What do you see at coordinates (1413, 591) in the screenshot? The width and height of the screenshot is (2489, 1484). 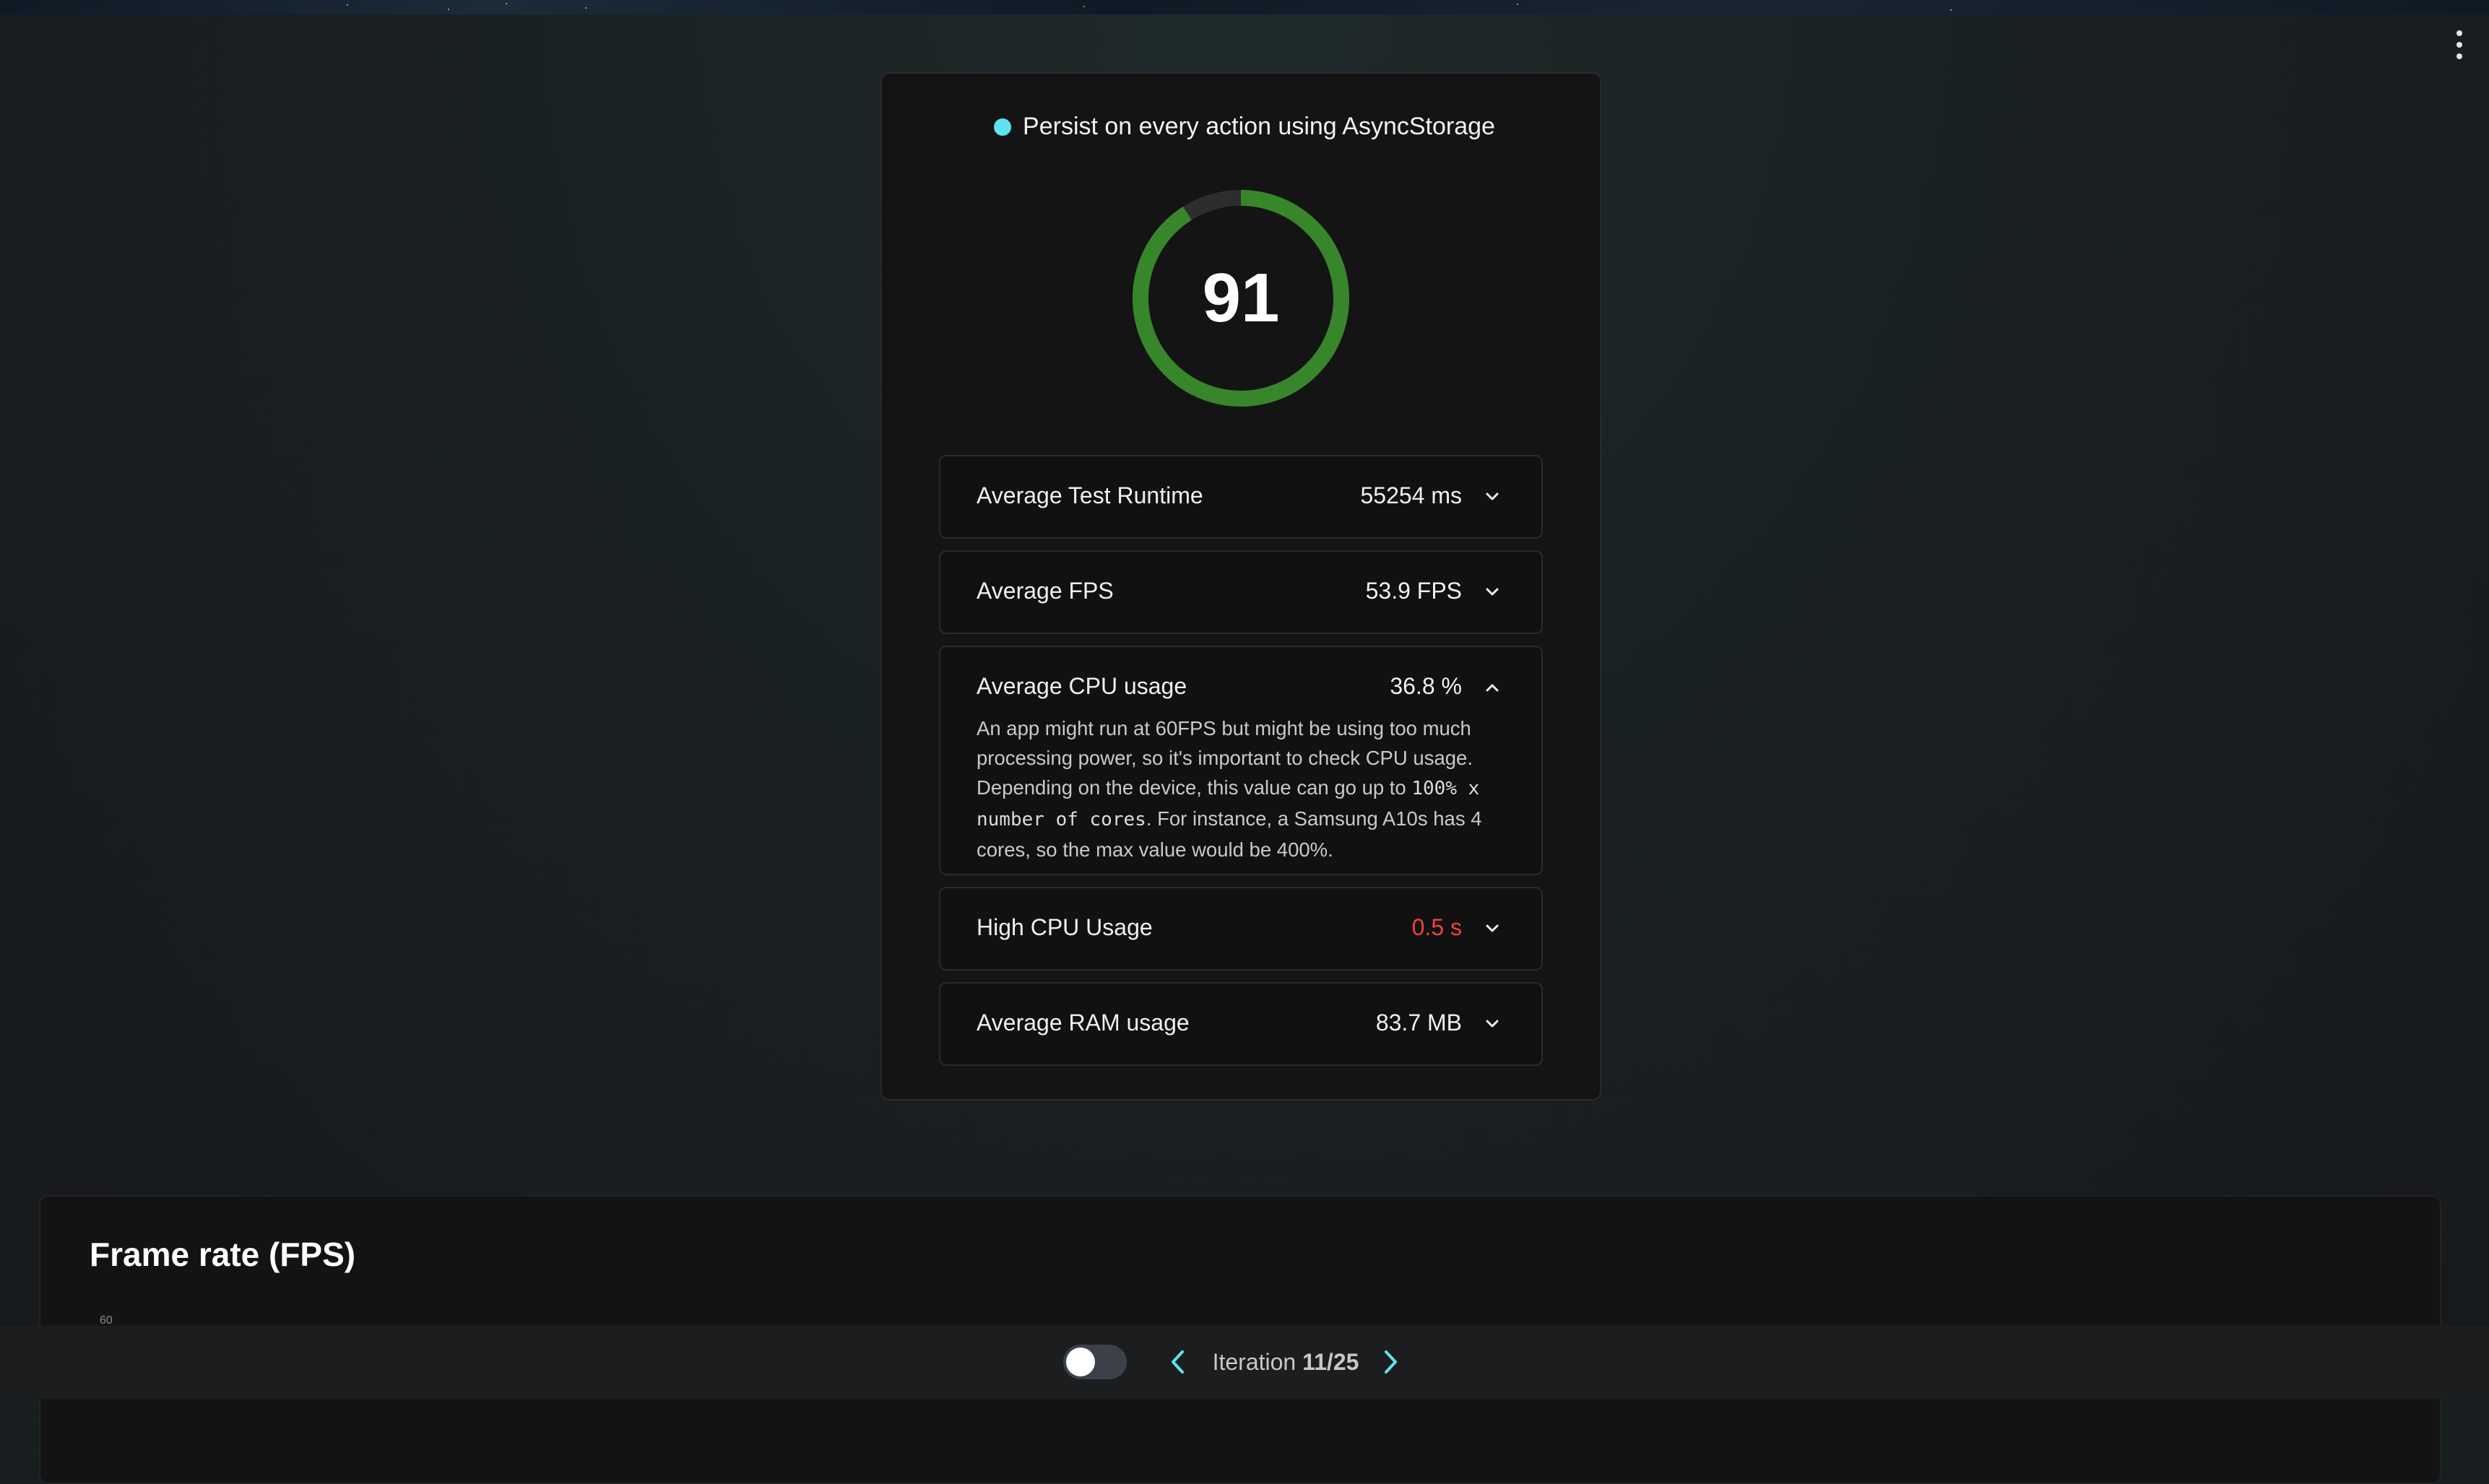 I see `metric-value: 53.9 FPS` at bounding box center [1413, 591].